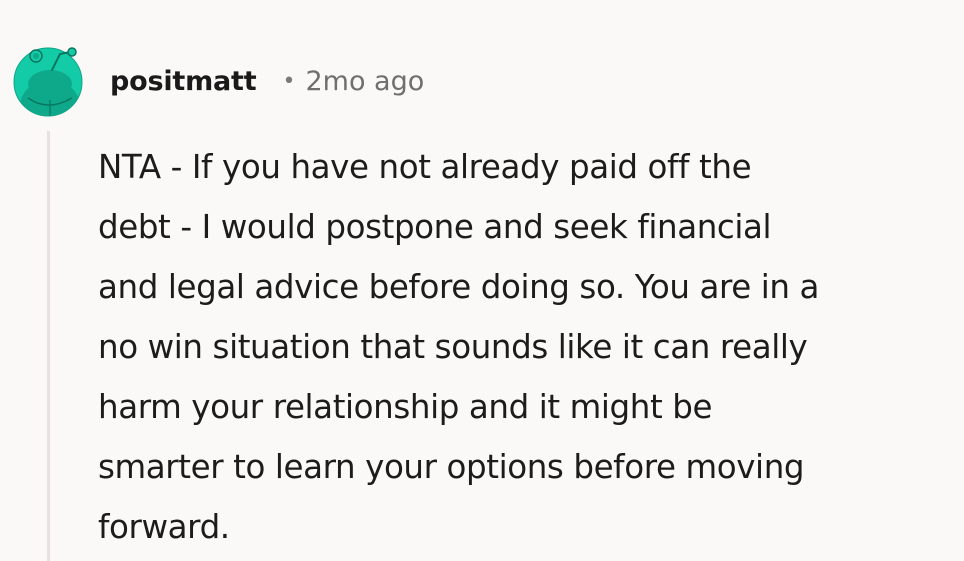 This screenshot has height=561, width=964. What do you see at coordinates (164, 527) in the screenshot?
I see `comment-line: forward.` at bounding box center [164, 527].